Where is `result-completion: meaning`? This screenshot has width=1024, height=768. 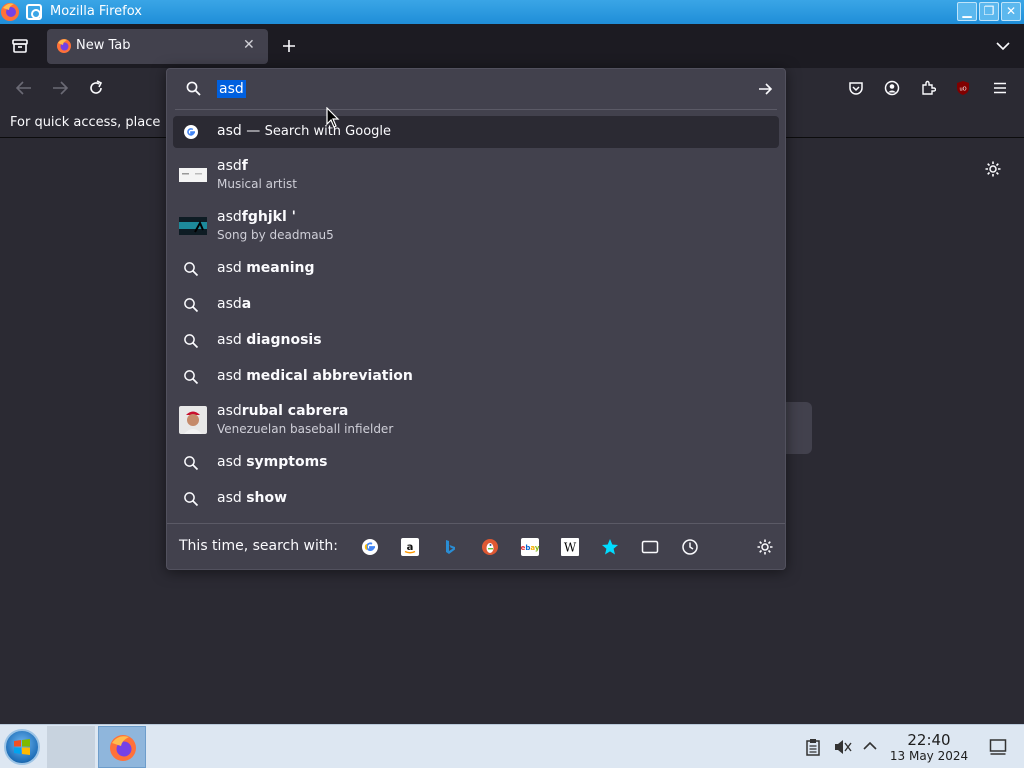
result-completion: meaning is located at coordinates (280, 268).